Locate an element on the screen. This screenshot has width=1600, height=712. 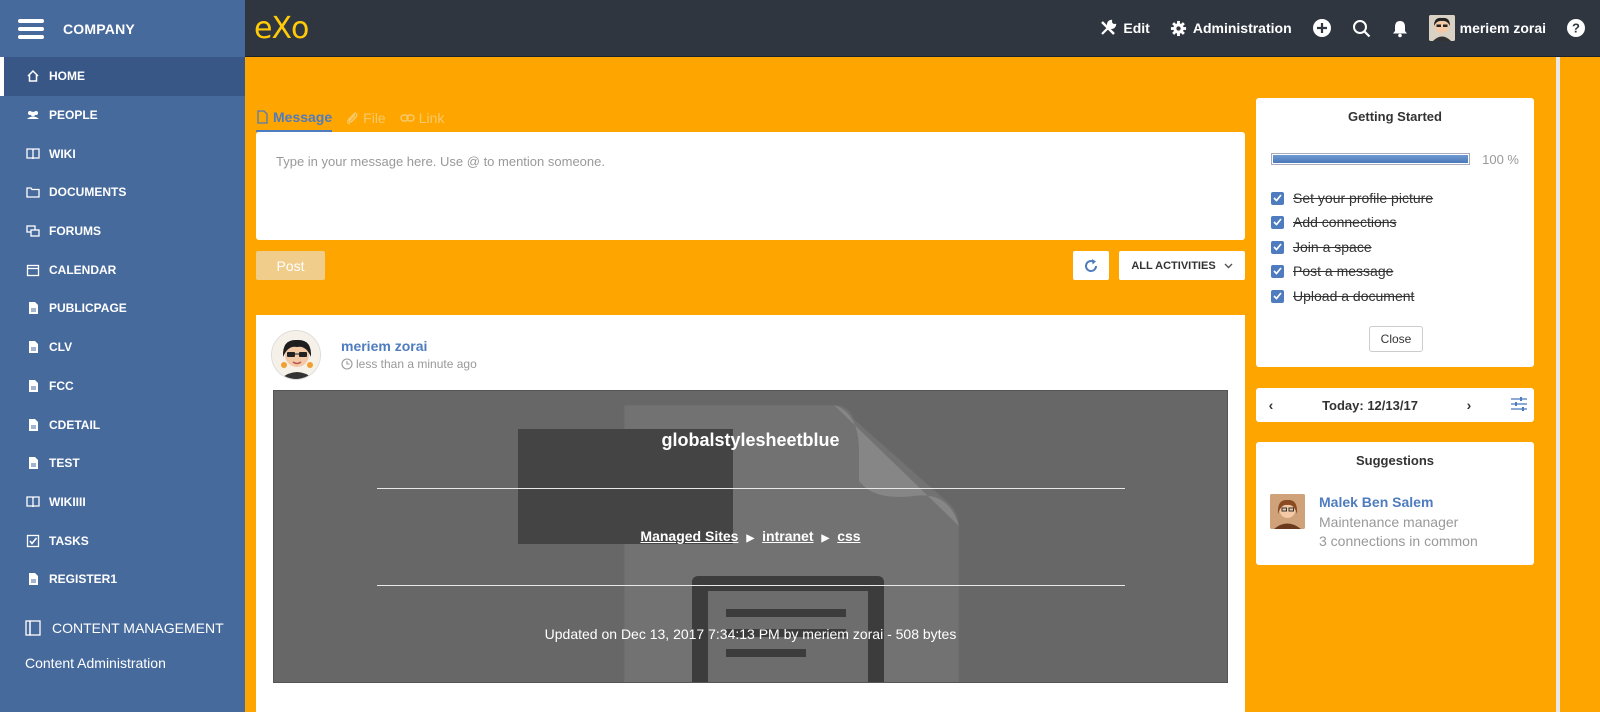
administration-button: Administration is located at coordinates (1231, 28).